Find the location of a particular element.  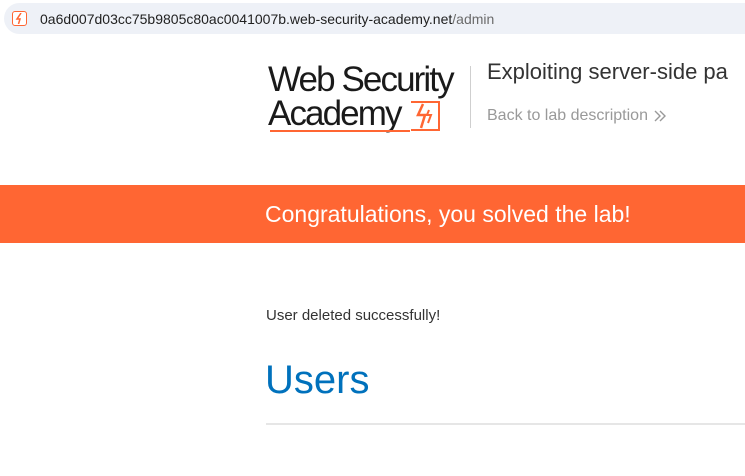

web-security-academy-logo: Web Security Academy is located at coordinates (368, 99).